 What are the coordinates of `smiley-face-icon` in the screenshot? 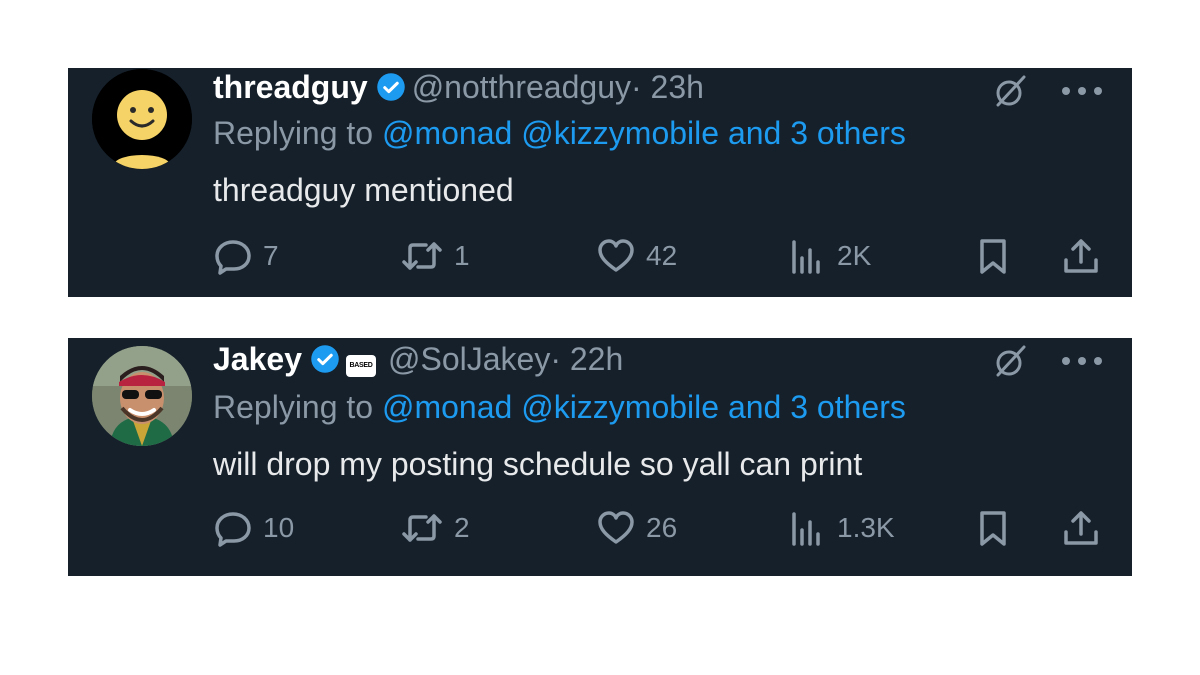 It's located at (142, 119).